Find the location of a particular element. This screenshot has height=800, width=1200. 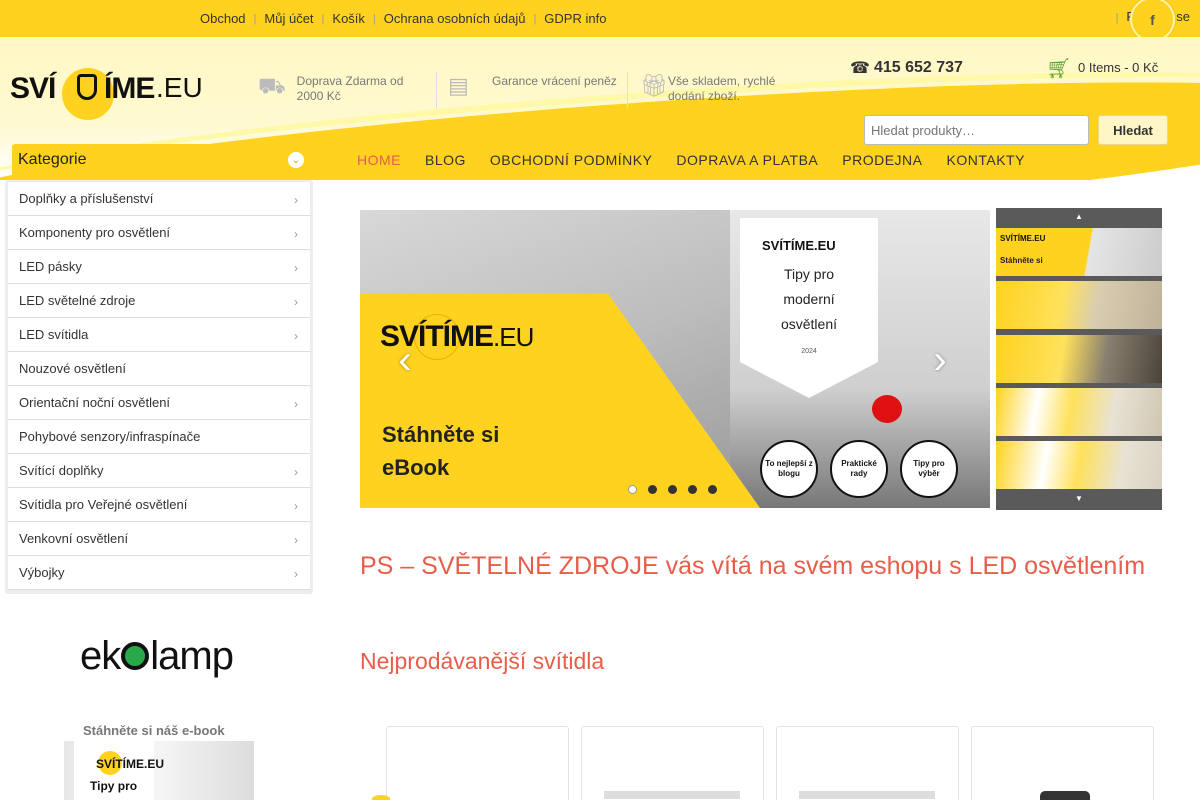

top-nav-privacy-label: Ochrana osobních údajů is located at coordinates (454, 18).